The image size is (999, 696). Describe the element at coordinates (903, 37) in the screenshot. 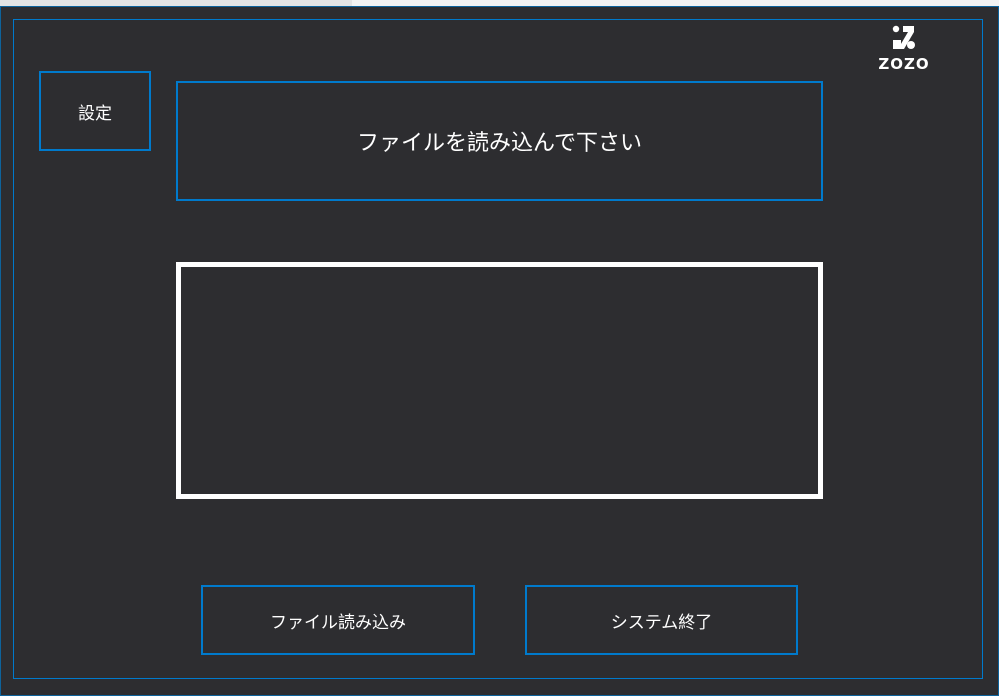

I see `zozo-logo-icon` at that location.